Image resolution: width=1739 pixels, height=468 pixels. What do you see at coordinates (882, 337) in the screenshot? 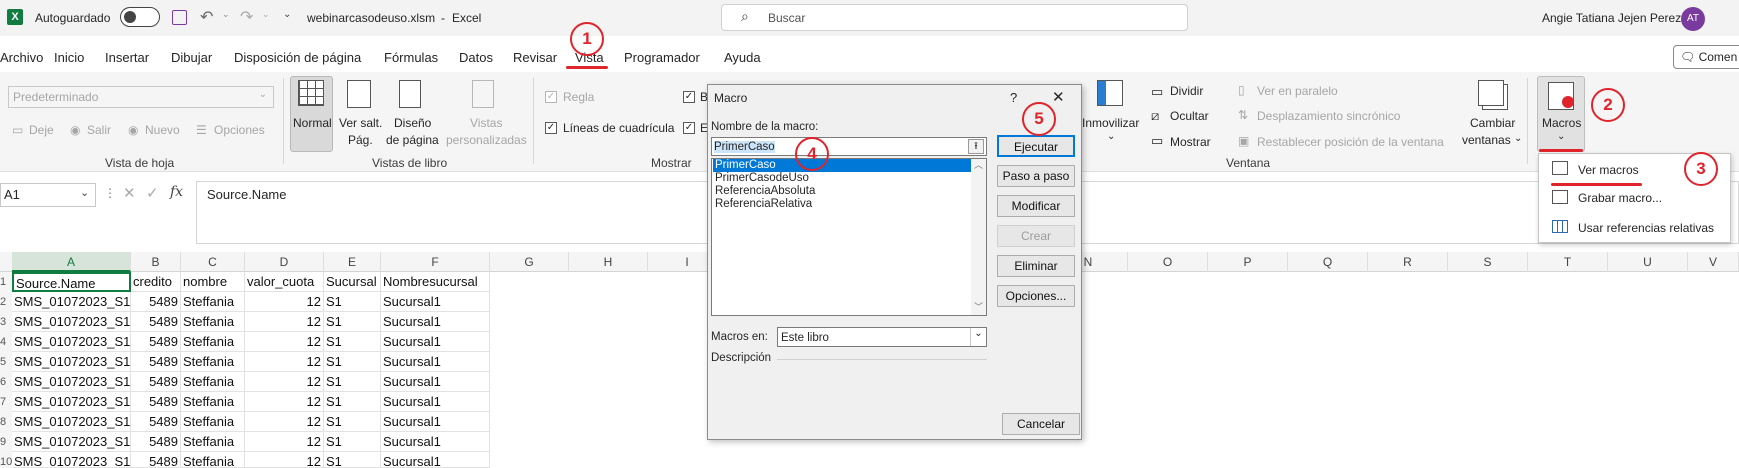
I see `macros-in-select: Este libro ⌄` at bounding box center [882, 337].